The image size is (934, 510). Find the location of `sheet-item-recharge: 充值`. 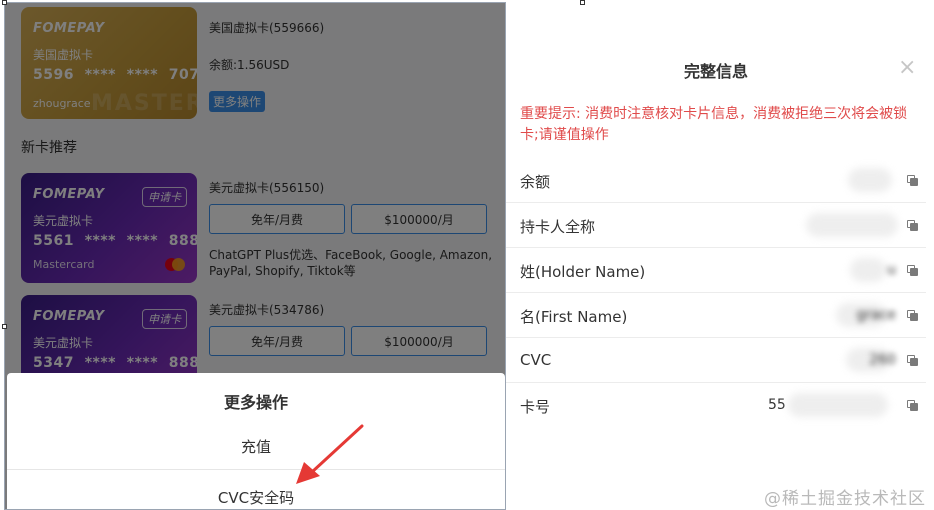

sheet-item-recharge: 充值 is located at coordinates (256, 446).